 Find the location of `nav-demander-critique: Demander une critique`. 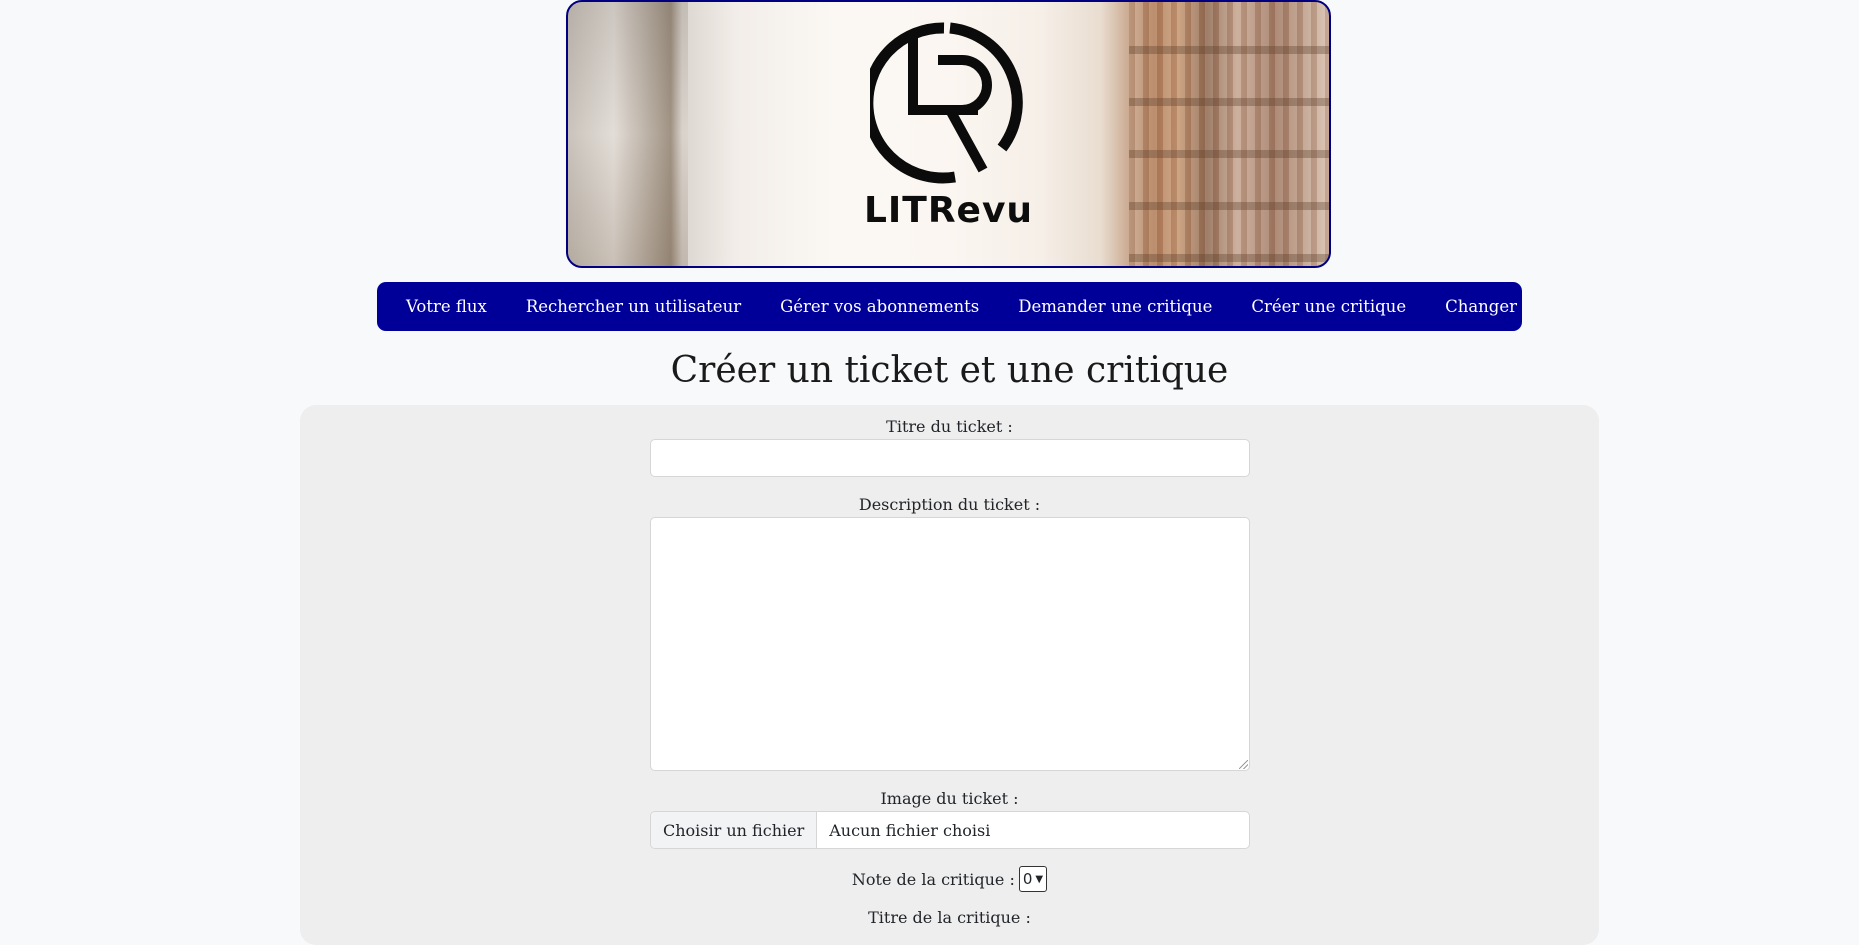

nav-demander-critique: Demander une critique is located at coordinates (1115, 306).